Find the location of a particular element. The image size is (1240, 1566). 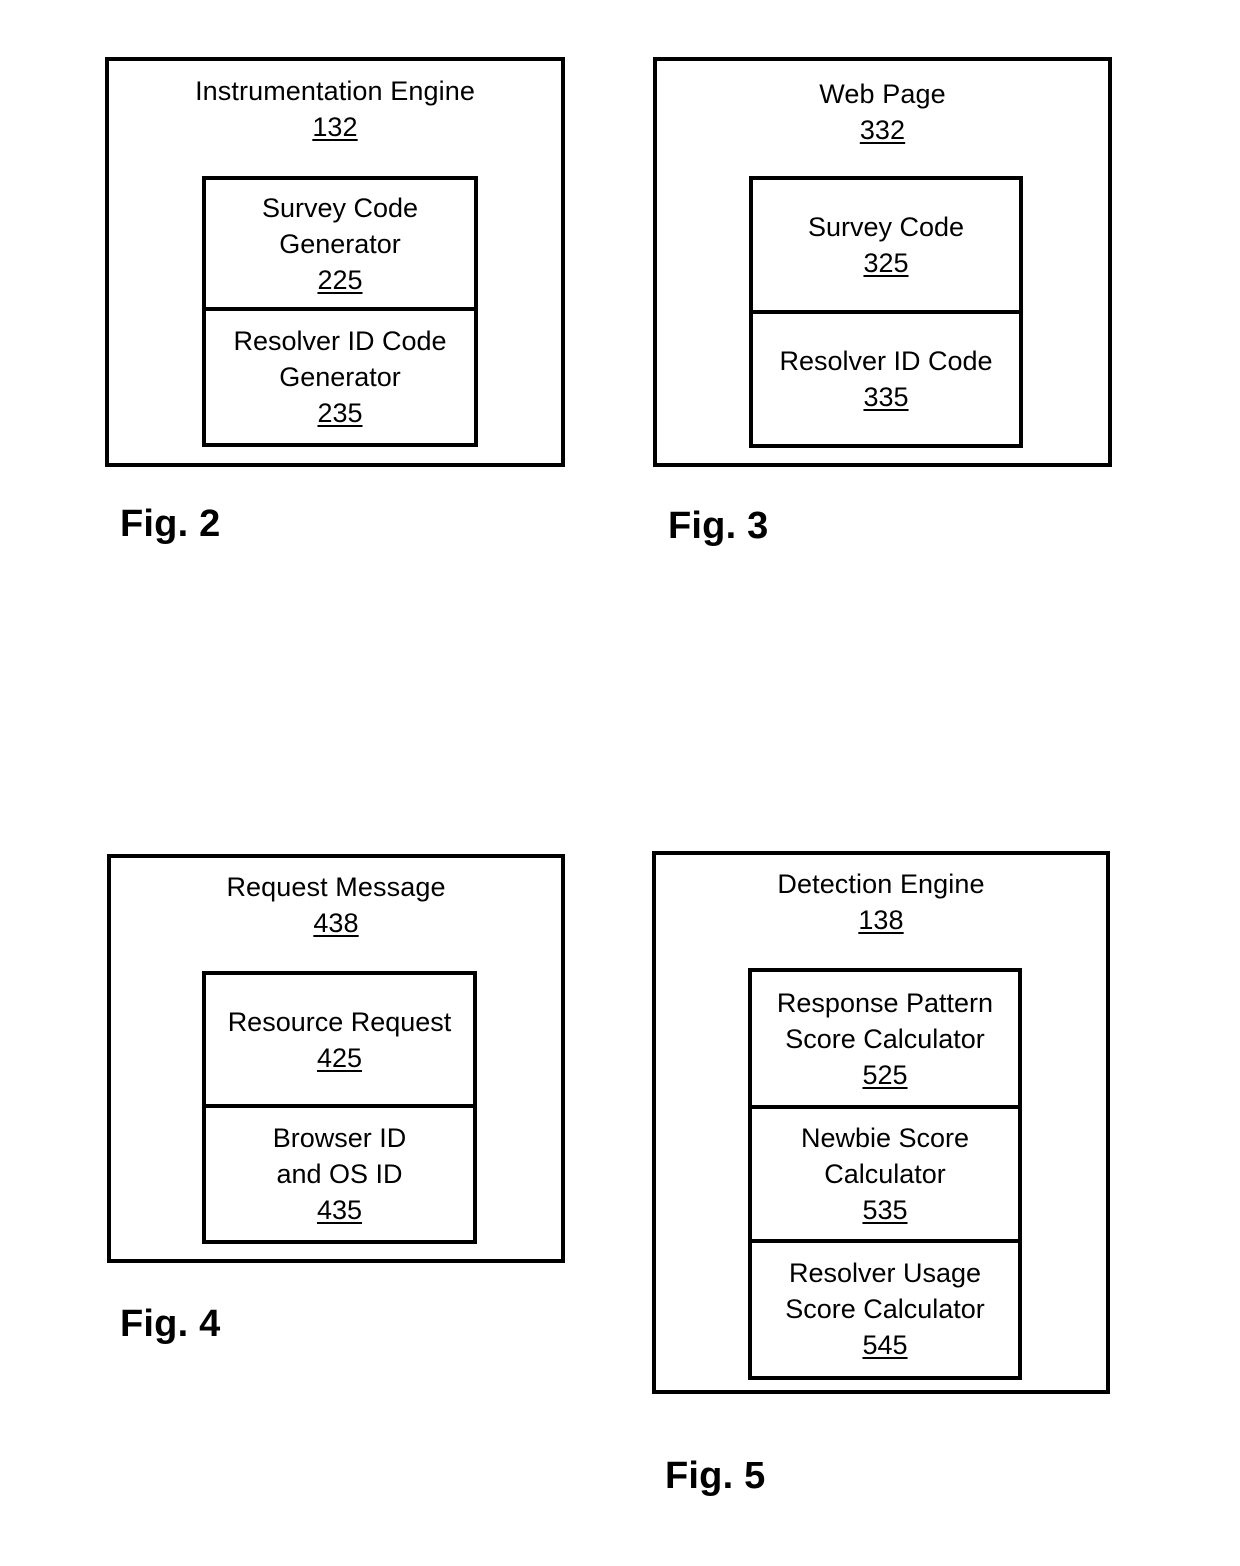

browser-id-and-os-id-cell: Browser ID and OS ID 435 is located at coordinates (339, 1172).